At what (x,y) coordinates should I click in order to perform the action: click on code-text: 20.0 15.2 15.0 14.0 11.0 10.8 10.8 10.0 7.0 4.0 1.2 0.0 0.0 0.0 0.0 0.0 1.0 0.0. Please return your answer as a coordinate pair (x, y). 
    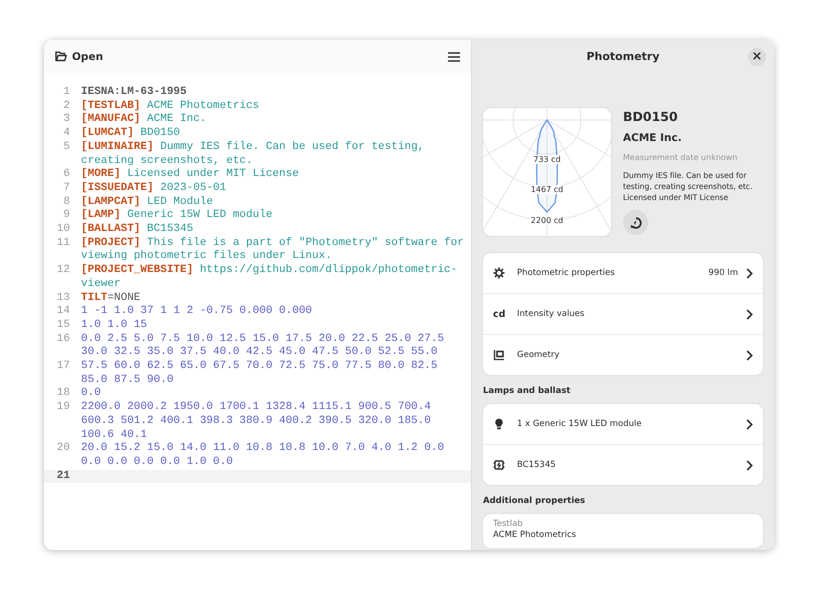
    Looking at the image, I should click on (263, 456).